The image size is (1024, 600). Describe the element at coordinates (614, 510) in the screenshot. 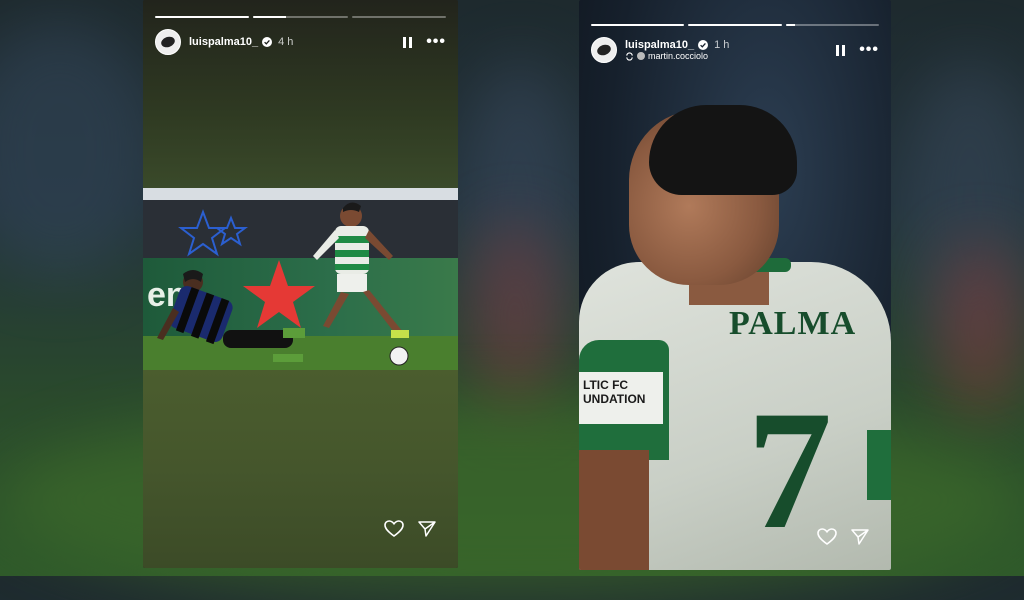

I see `player-arm` at that location.